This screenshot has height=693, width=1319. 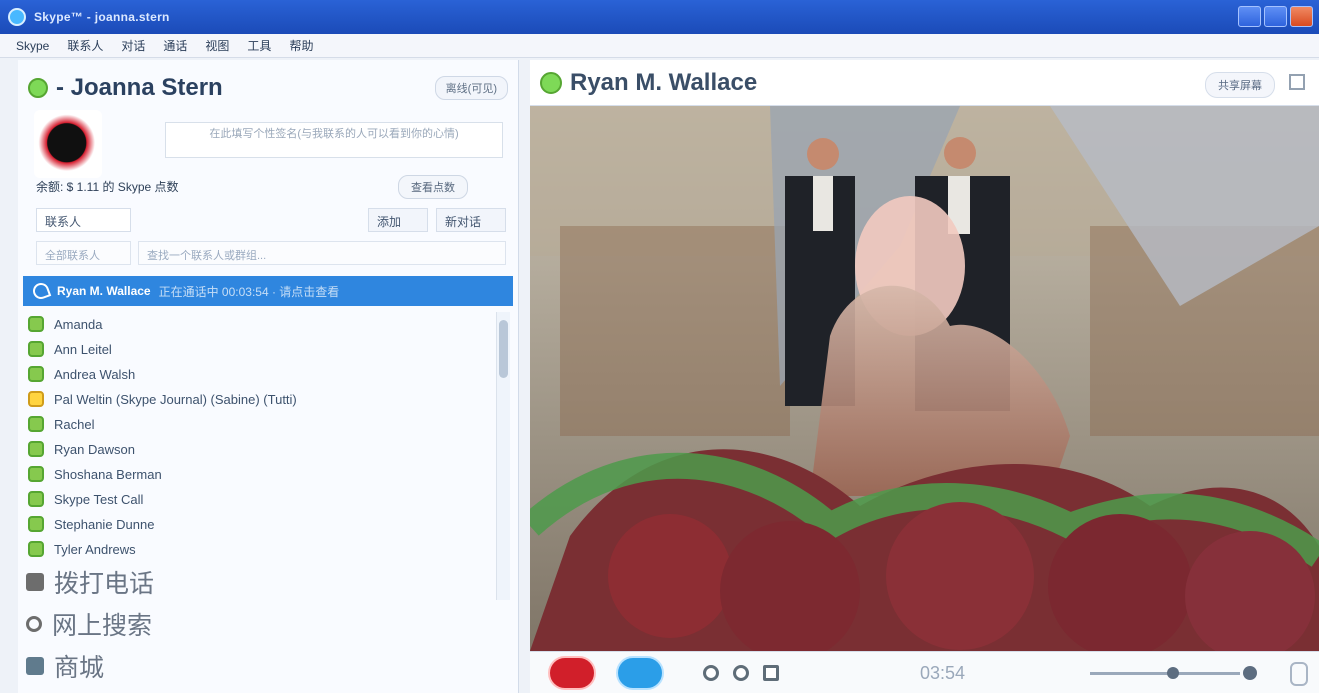 What do you see at coordinates (1301, 16) in the screenshot?
I see `close-button` at bounding box center [1301, 16].